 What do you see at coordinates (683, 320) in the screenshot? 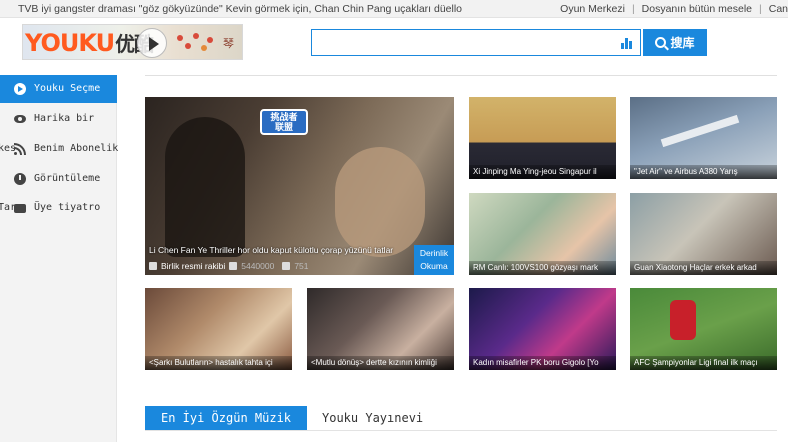
I see `player-shape` at bounding box center [683, 320].